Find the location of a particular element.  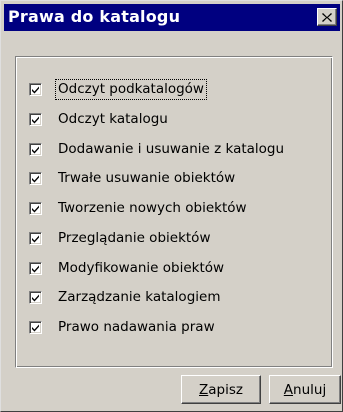

permission-label: Dodawanie i usuwanie z katalogu is located at coordinates (171, 148).